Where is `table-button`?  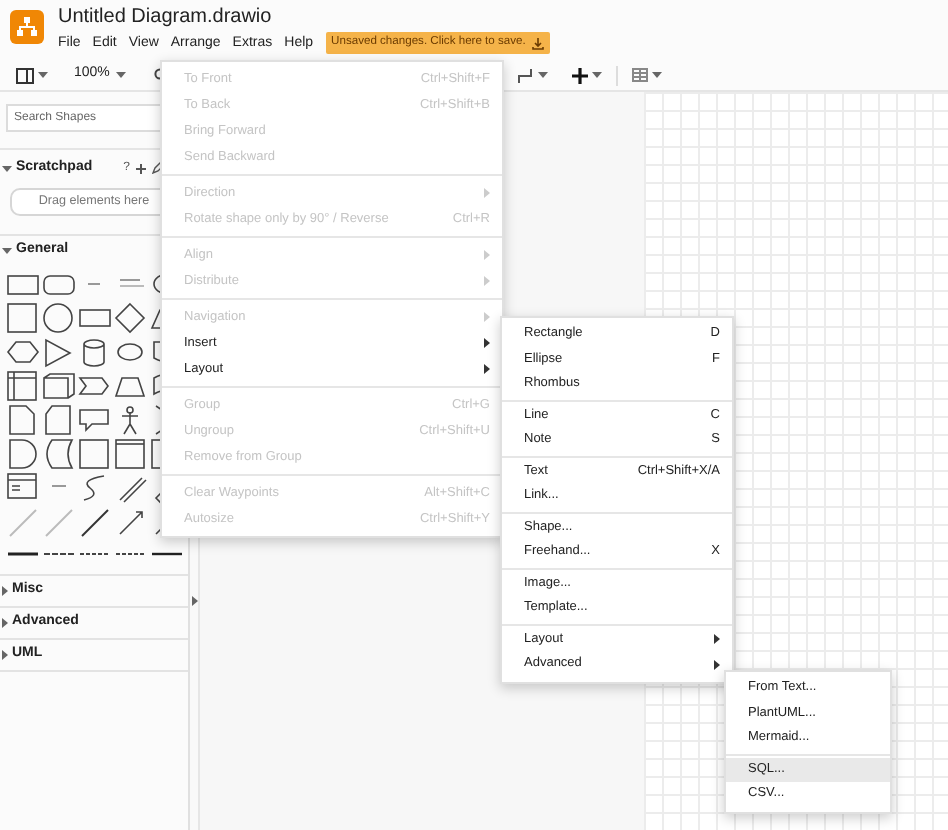 table-button is located at coordinates (646, 75).